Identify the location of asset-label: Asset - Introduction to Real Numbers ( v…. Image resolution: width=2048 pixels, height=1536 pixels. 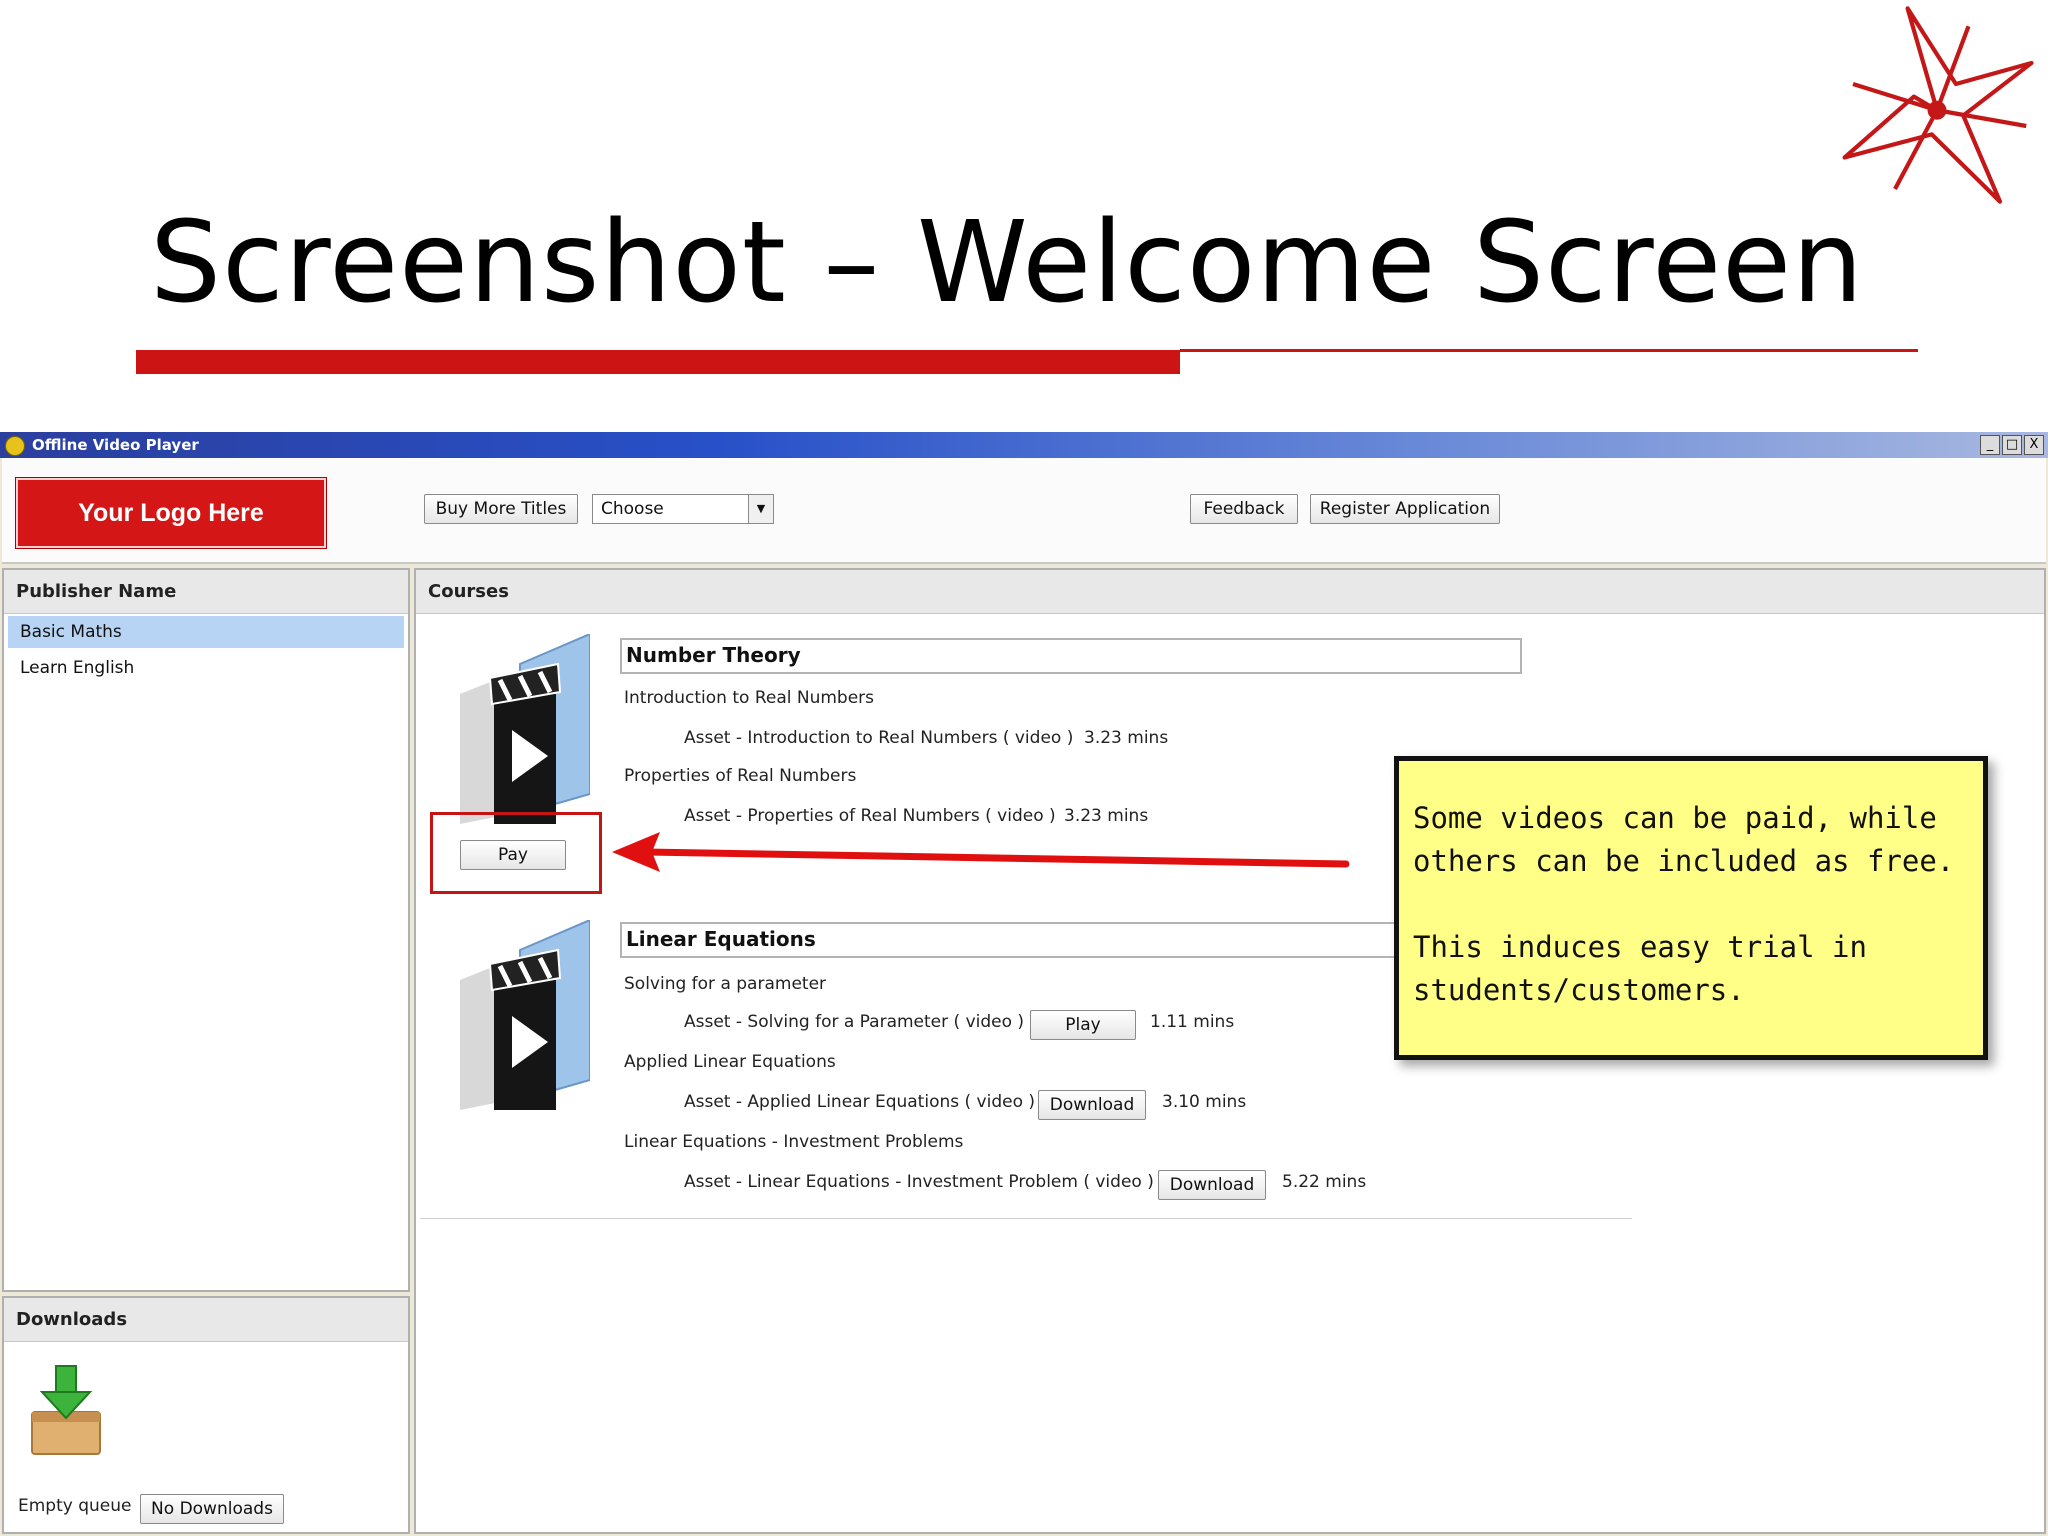
(879, 738).